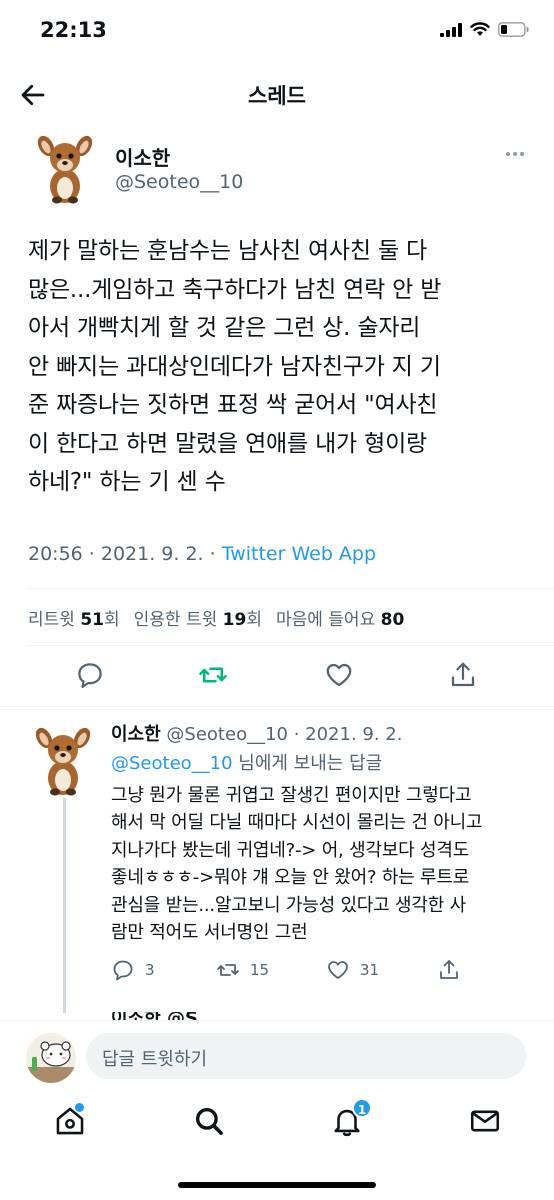 Image resolution: width=554 pixels, height=1200 pixels. I want to click on tab-notifications: 1, so click(351, 1118).